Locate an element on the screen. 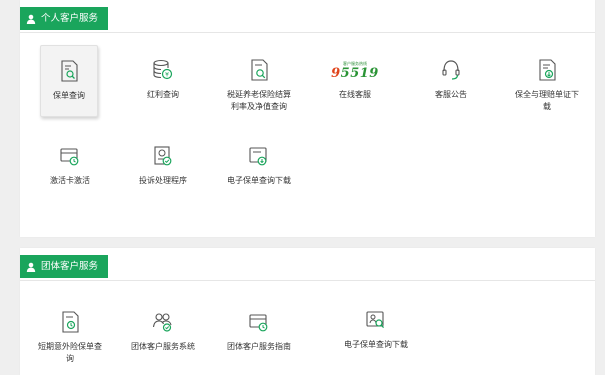 The width and height of the screenshot is (605, 375). headset-icon is located at coordinates (451, 70).